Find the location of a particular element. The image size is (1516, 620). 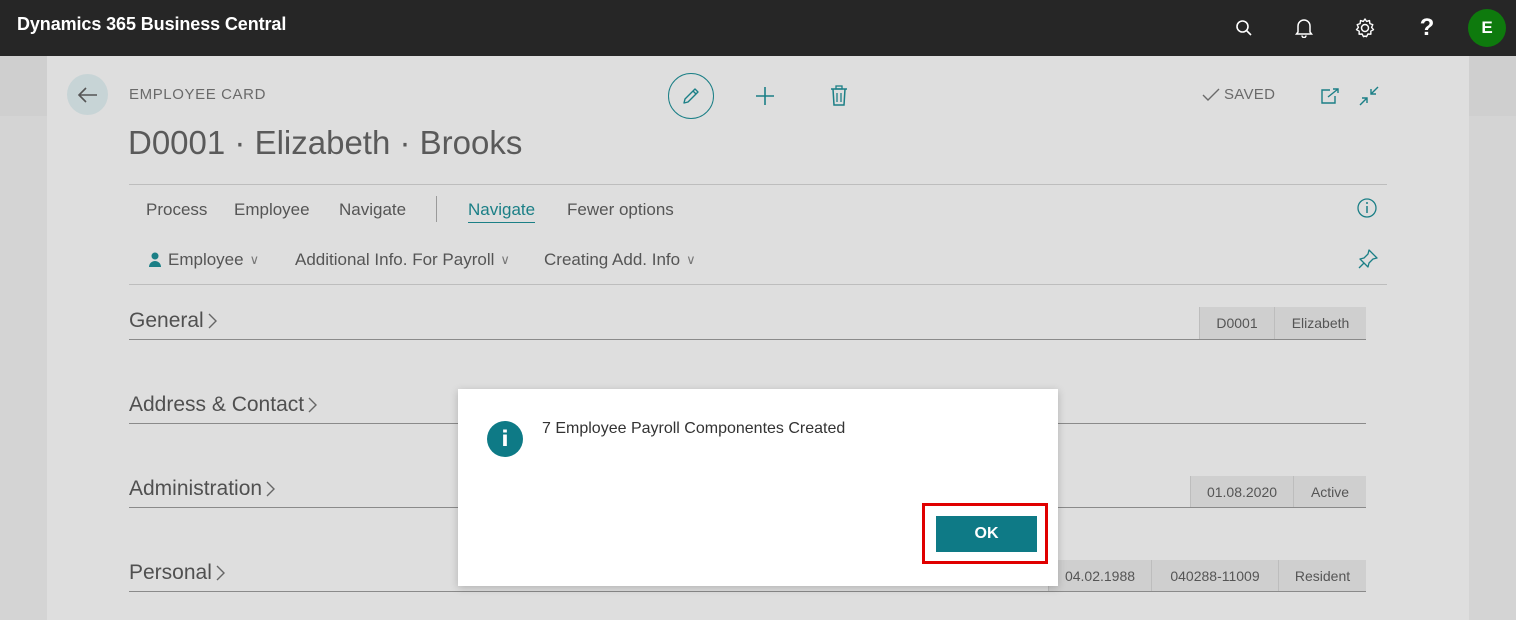

pencil-icon is located at coordinates (691, 96).